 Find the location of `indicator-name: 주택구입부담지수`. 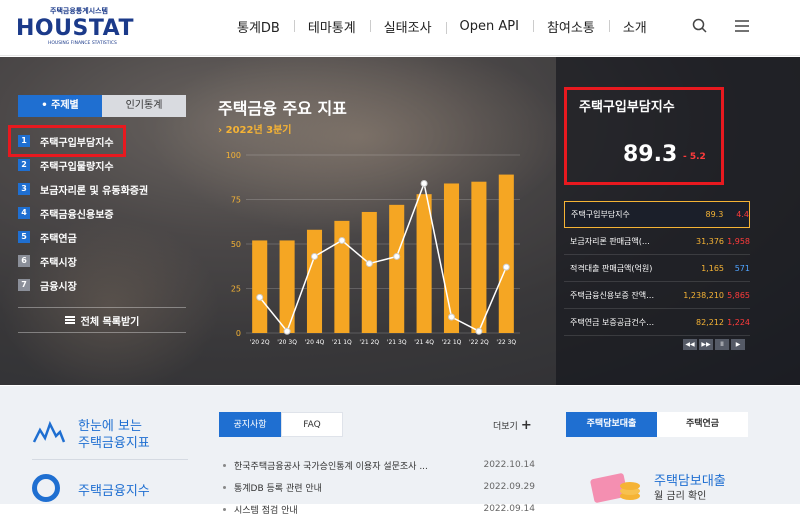

indicator-name: 주택구입부담지수 is located at coordinates (600, 214).